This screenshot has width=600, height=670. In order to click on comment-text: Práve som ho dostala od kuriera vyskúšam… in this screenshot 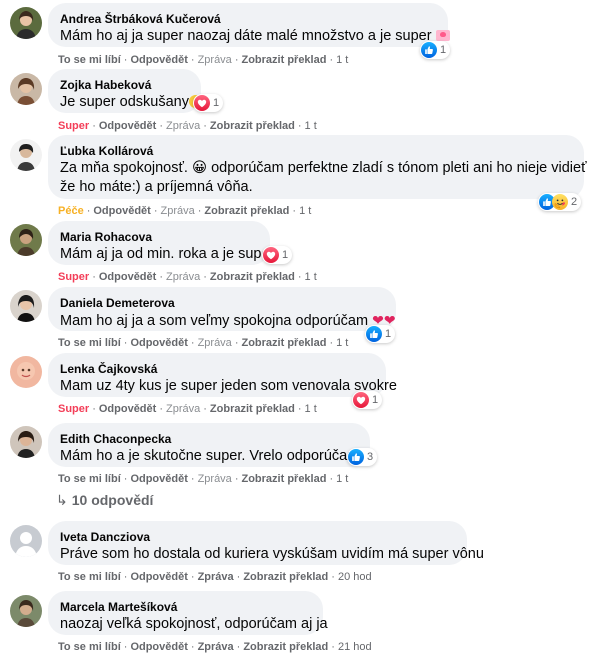, I will do `click(272, 554)`.